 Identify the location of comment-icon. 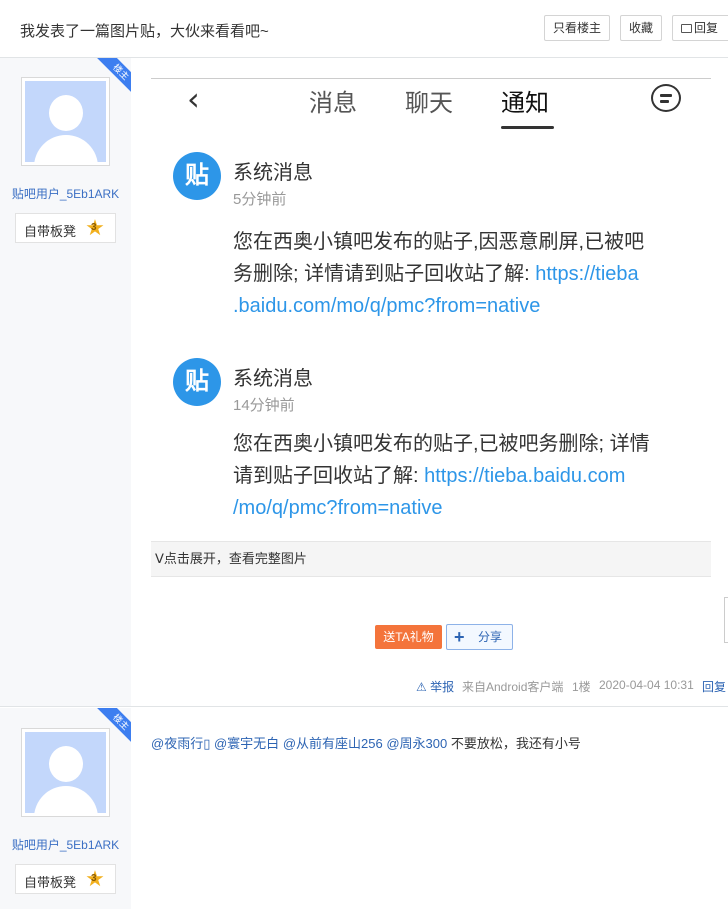
(686, 28).